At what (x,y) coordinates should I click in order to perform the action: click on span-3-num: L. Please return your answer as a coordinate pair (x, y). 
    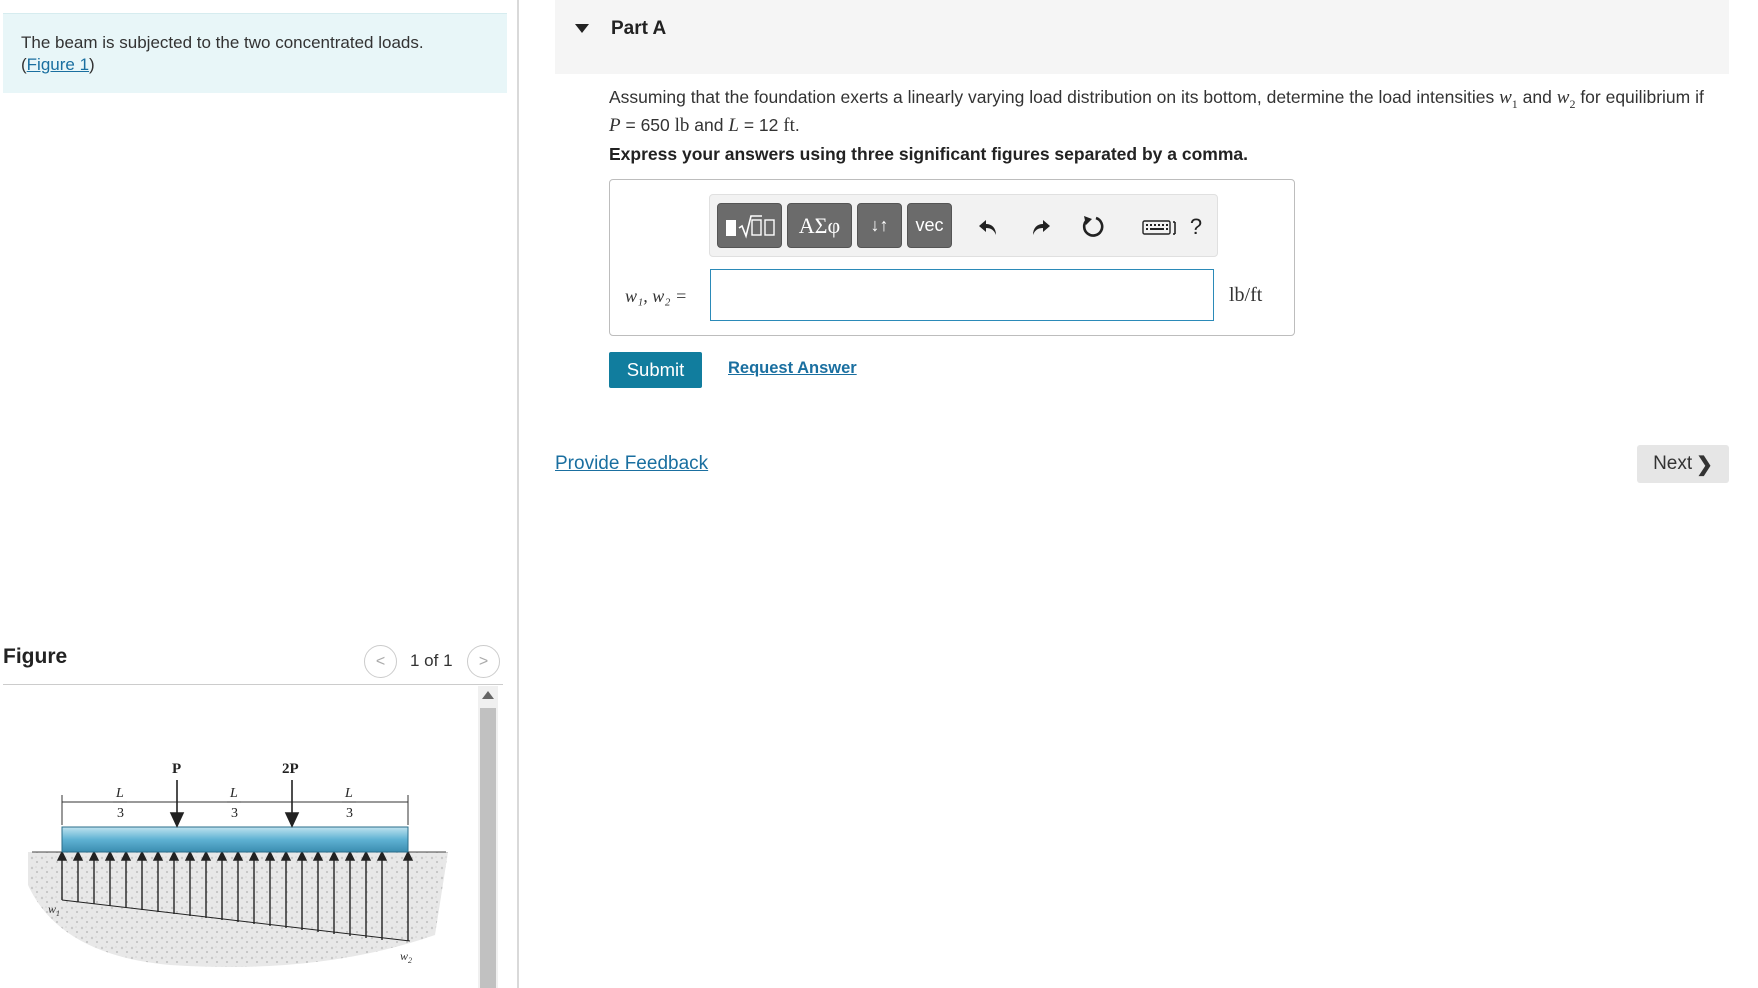
    Looking at the image, I should click on (348, 793).